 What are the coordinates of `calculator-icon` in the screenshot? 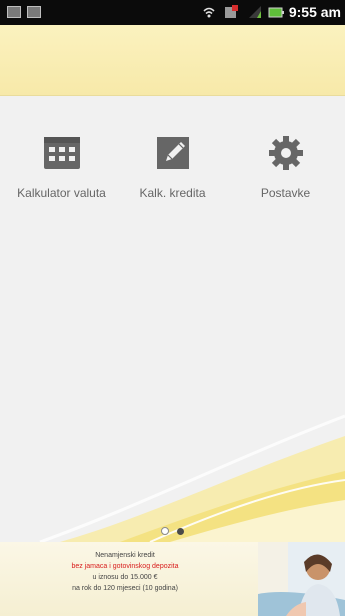 It's located at (61, 153).